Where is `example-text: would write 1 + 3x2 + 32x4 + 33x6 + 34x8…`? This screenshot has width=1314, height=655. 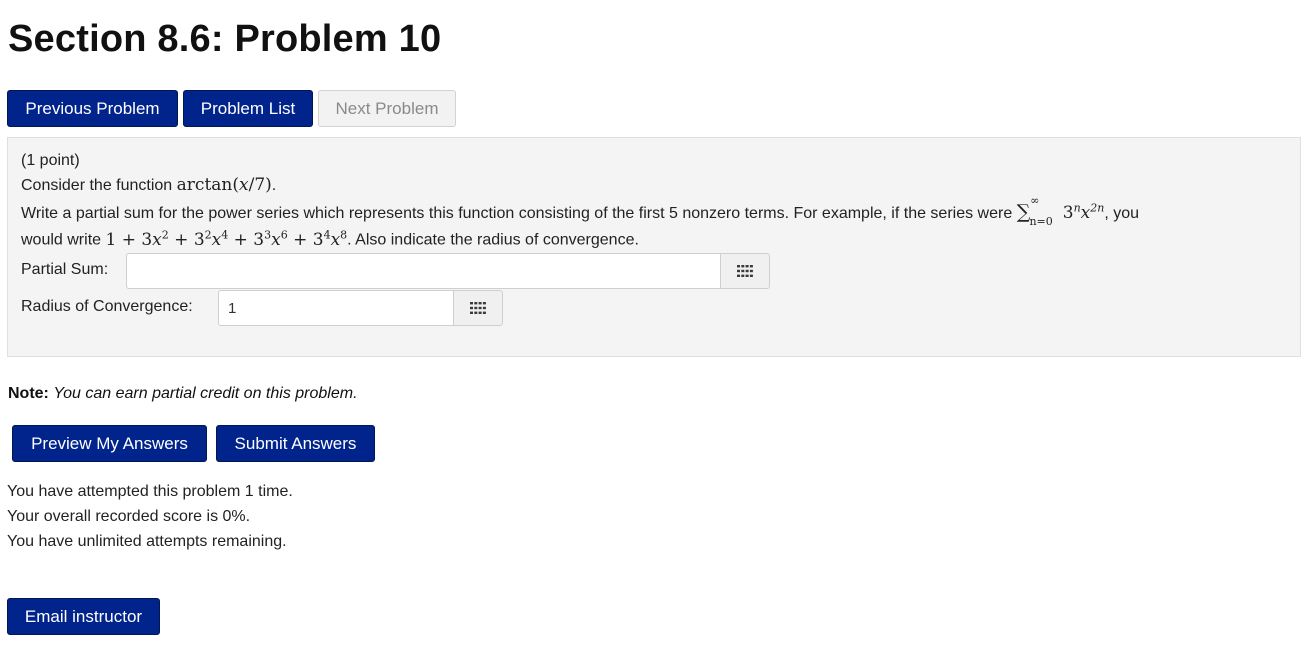 example-text: would write 1 + 3x2 + 32x4 + 33x6 + 34x8… is located at coordinates (330, 239).